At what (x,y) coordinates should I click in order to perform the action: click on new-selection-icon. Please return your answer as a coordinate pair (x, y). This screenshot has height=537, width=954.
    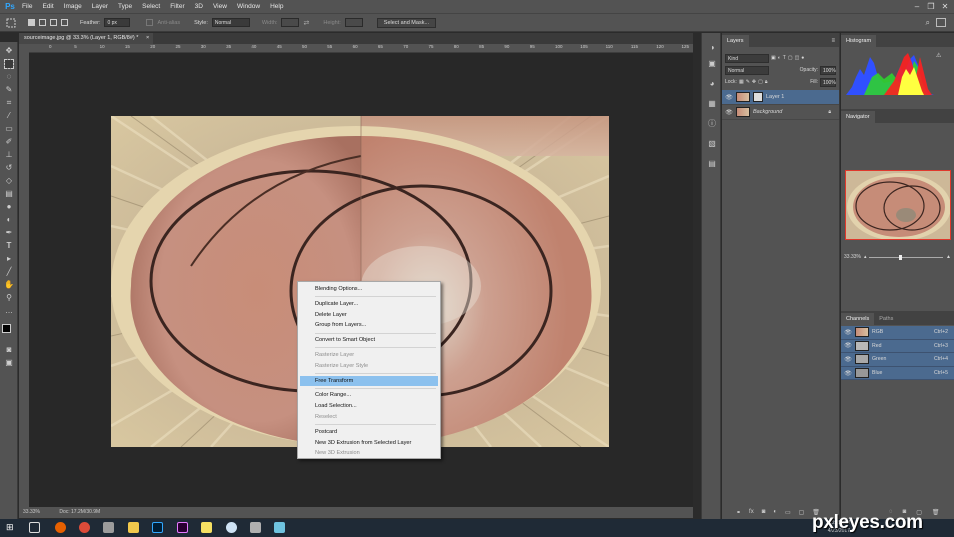
    Looking at the image, I should click on (31, 22).